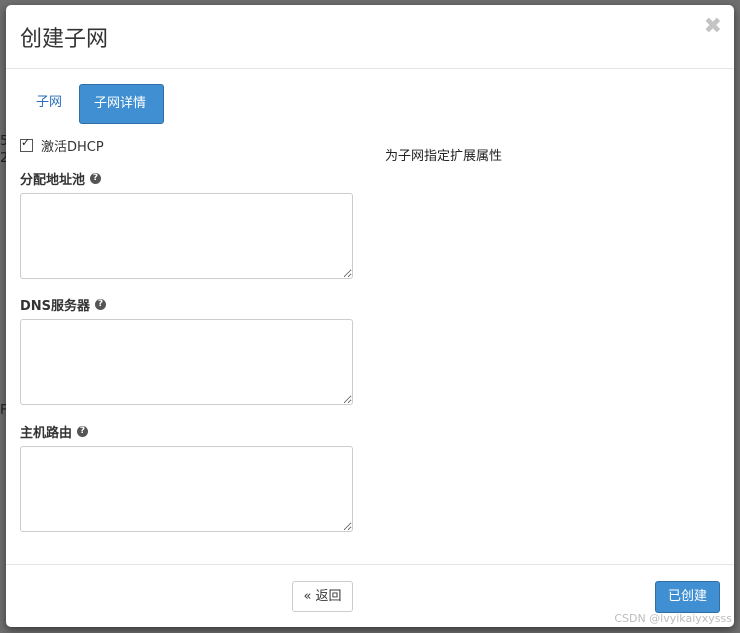 The height and width of the screenshot is (633, 740). Describe the element at coordinates (322, 596) in the screenshot. I see `back-button: « 返回` at that location.